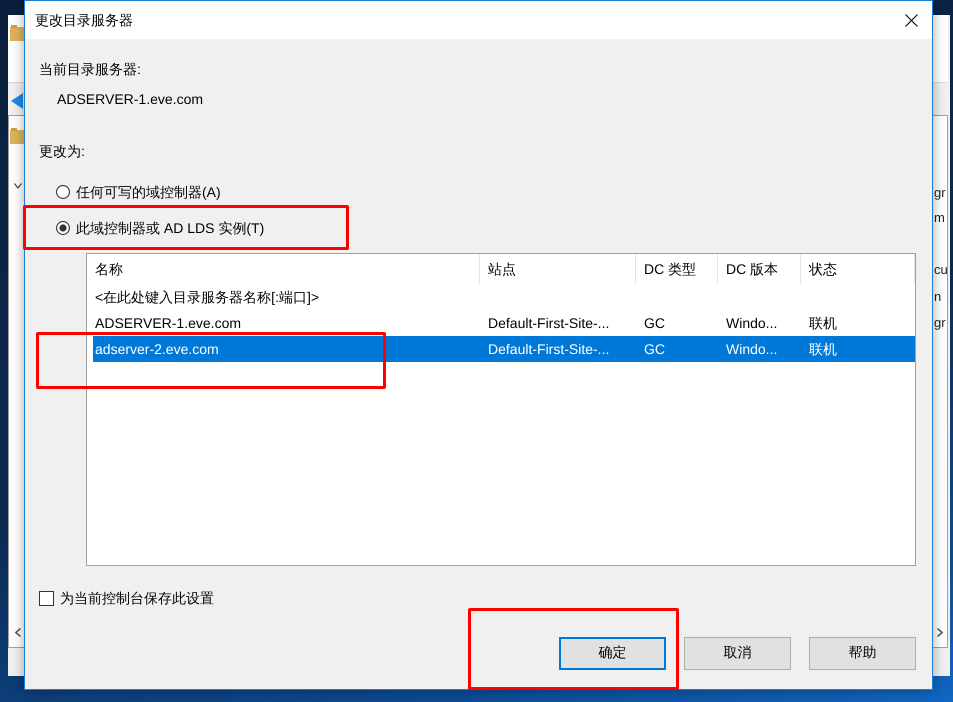  What do you see at coordinates (203, 297) in the screenshot?
I see `new-server-entry: <在此处键入目录服务器名称[:端口]>` at bounding box center [203, 297].